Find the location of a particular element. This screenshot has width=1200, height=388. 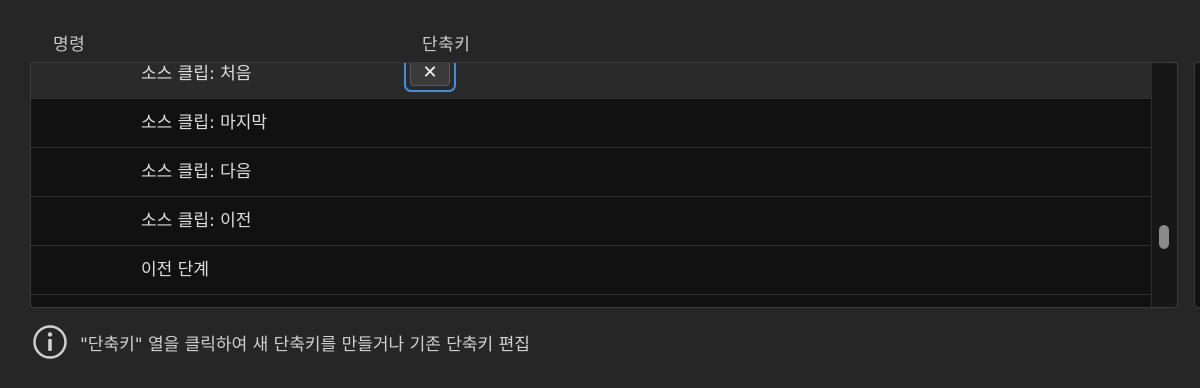

table-row: 소스 클립: 이전 is located at coordinates (591, 221).